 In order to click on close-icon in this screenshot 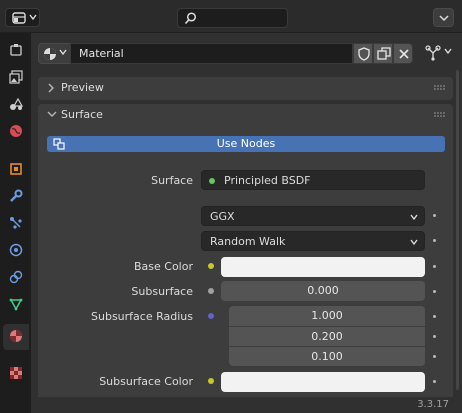, I will do `click(404, 54)`.